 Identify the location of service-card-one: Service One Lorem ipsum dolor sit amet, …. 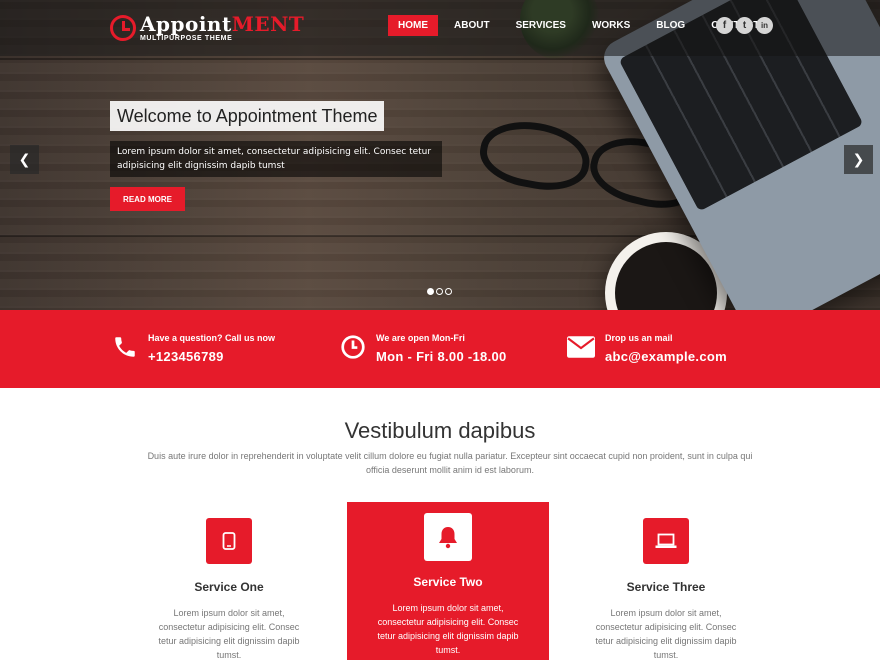
(229, 581).